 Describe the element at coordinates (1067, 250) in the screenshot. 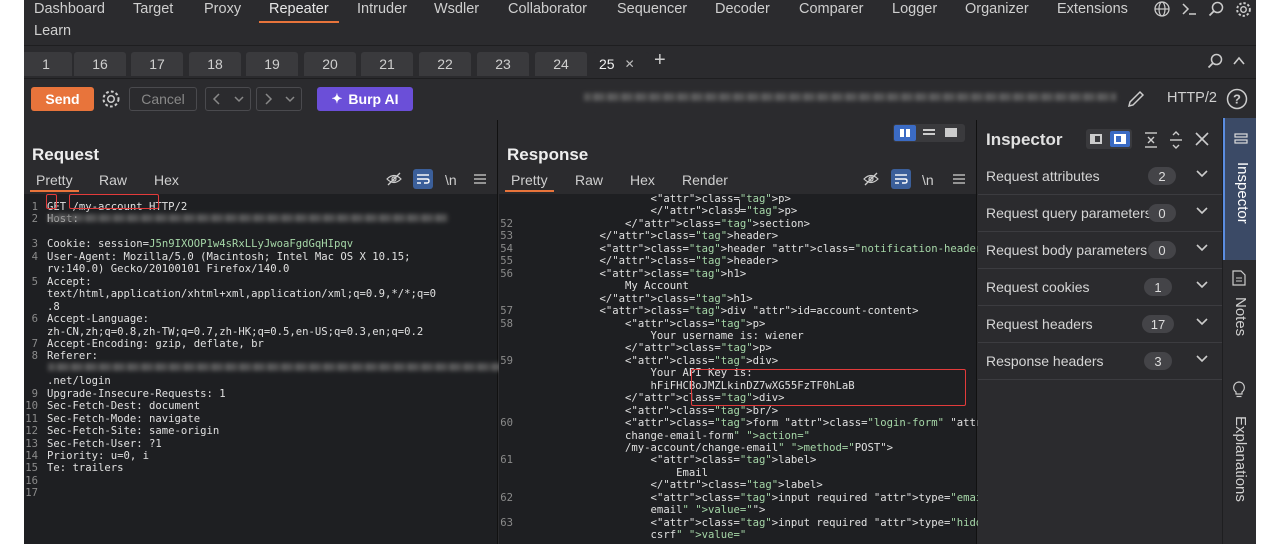

I see `row-label: Request body parameters` at that location.